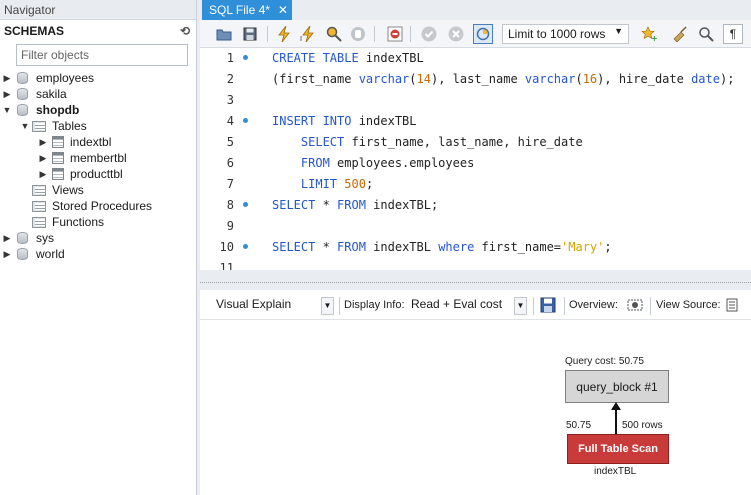 The width and height of the screenshot is (751, 495). Describe the element at coordinates (40, 190) in the screenshot. I see `views-folder-icon` at that location.